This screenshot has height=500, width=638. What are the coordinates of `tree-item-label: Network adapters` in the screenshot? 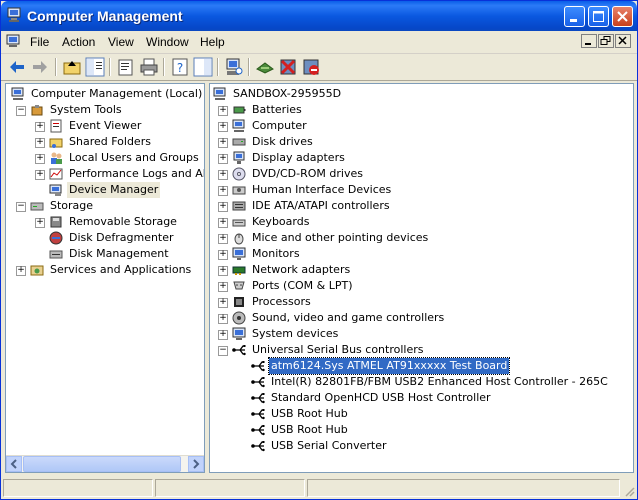 It's located at (301, 269).